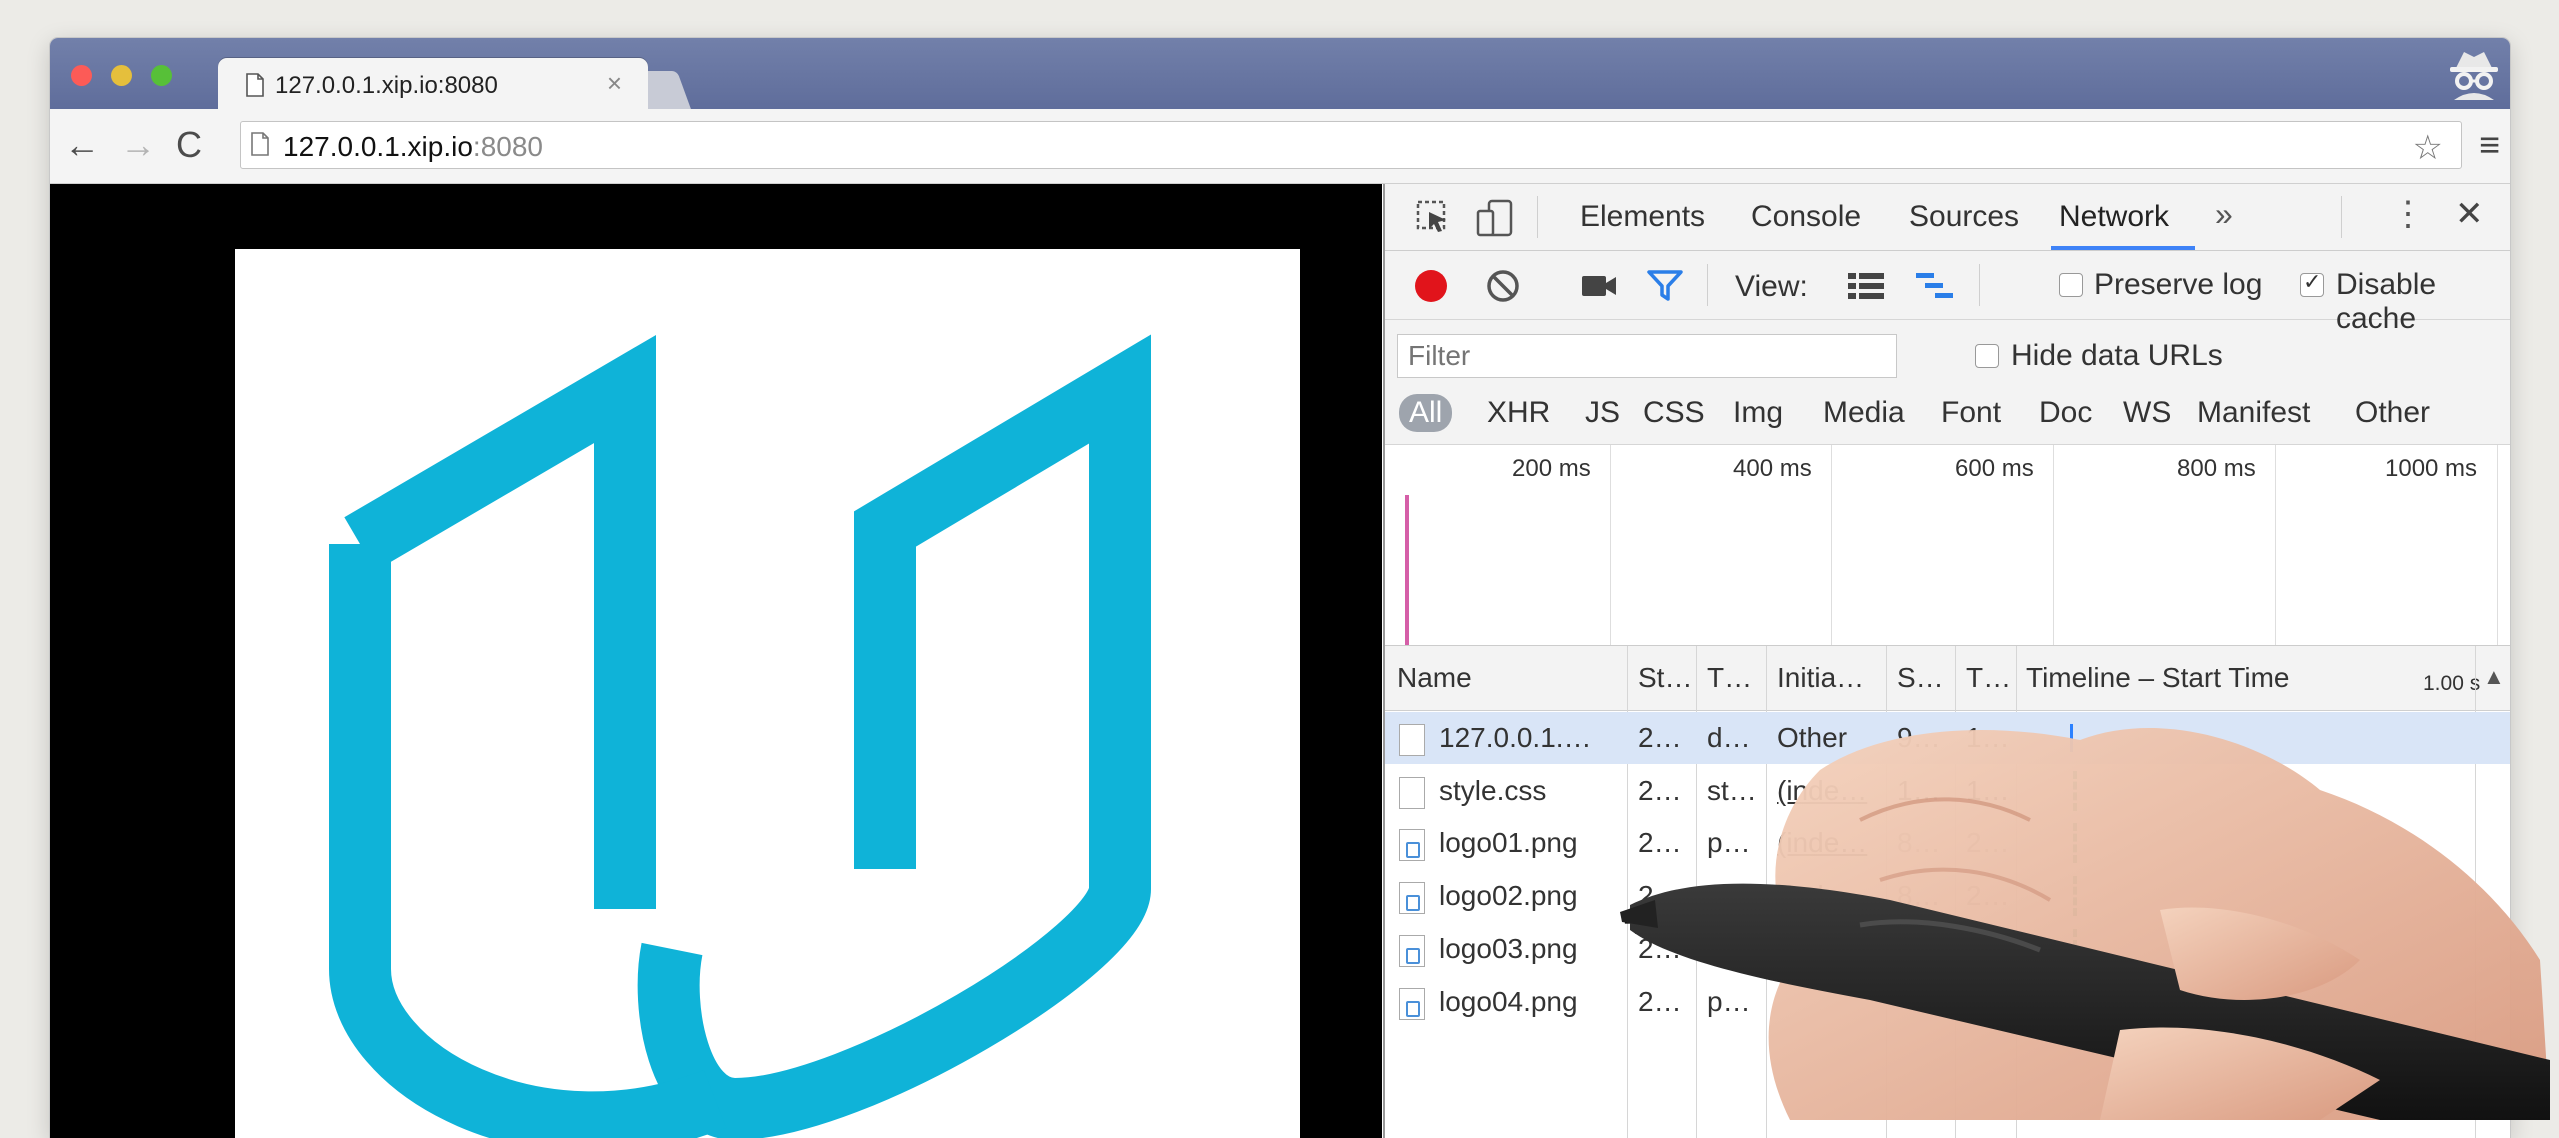 This screenshot has height=1138, width=2559. Describe the element at coordinates (2469, 214) in the screenshot. I see `close-devtools-icon: ✕` at that location.